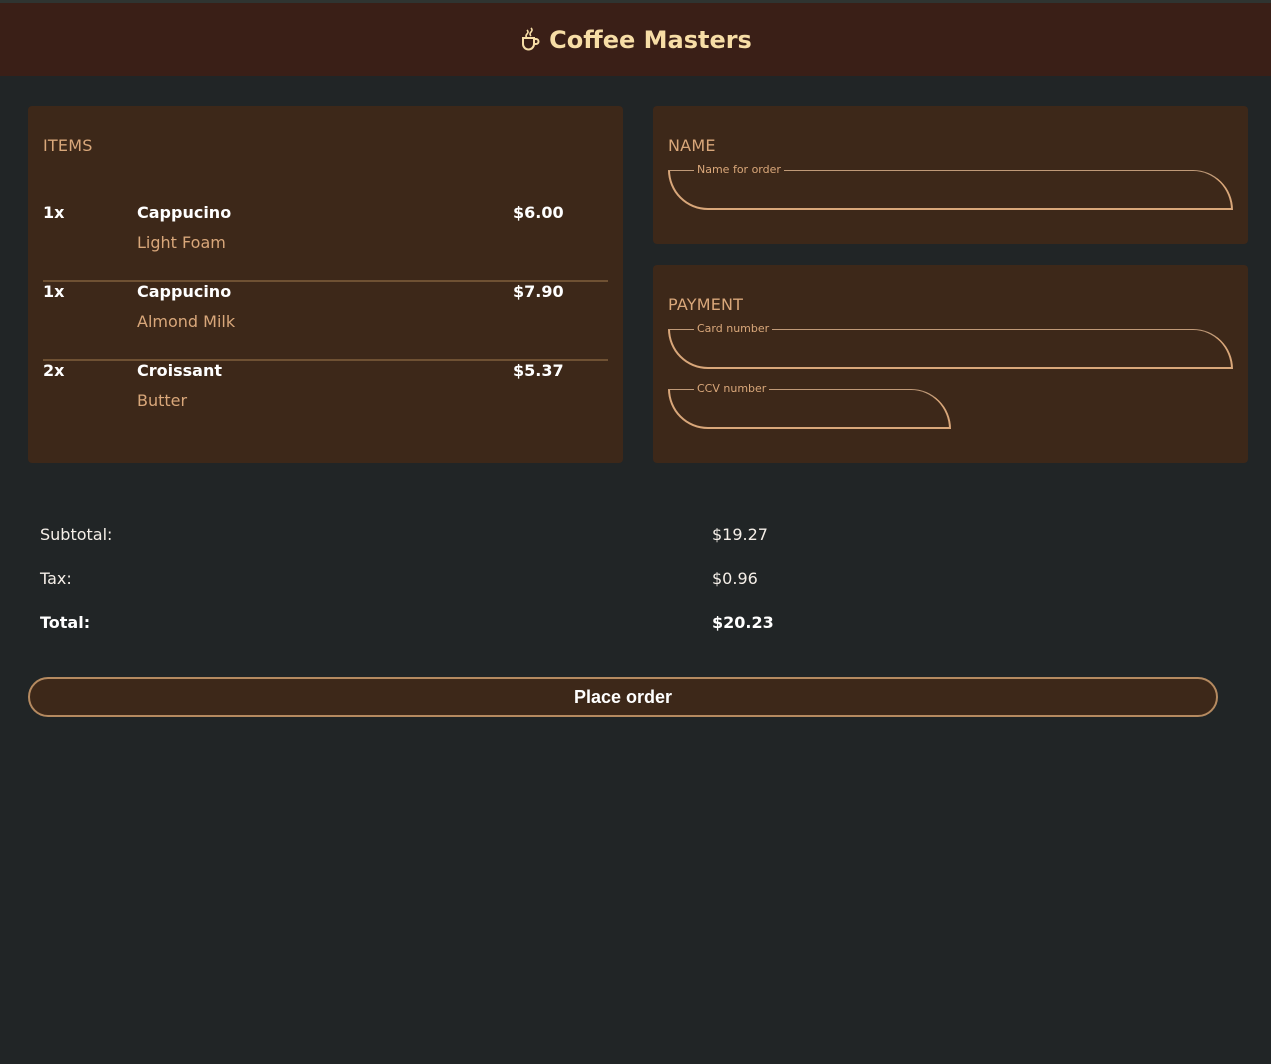 This screenshot has width=1271, height=1064. Describe the element at coordinates (65, 622) in the screenshot. I see `total-label: Total:` at that location.